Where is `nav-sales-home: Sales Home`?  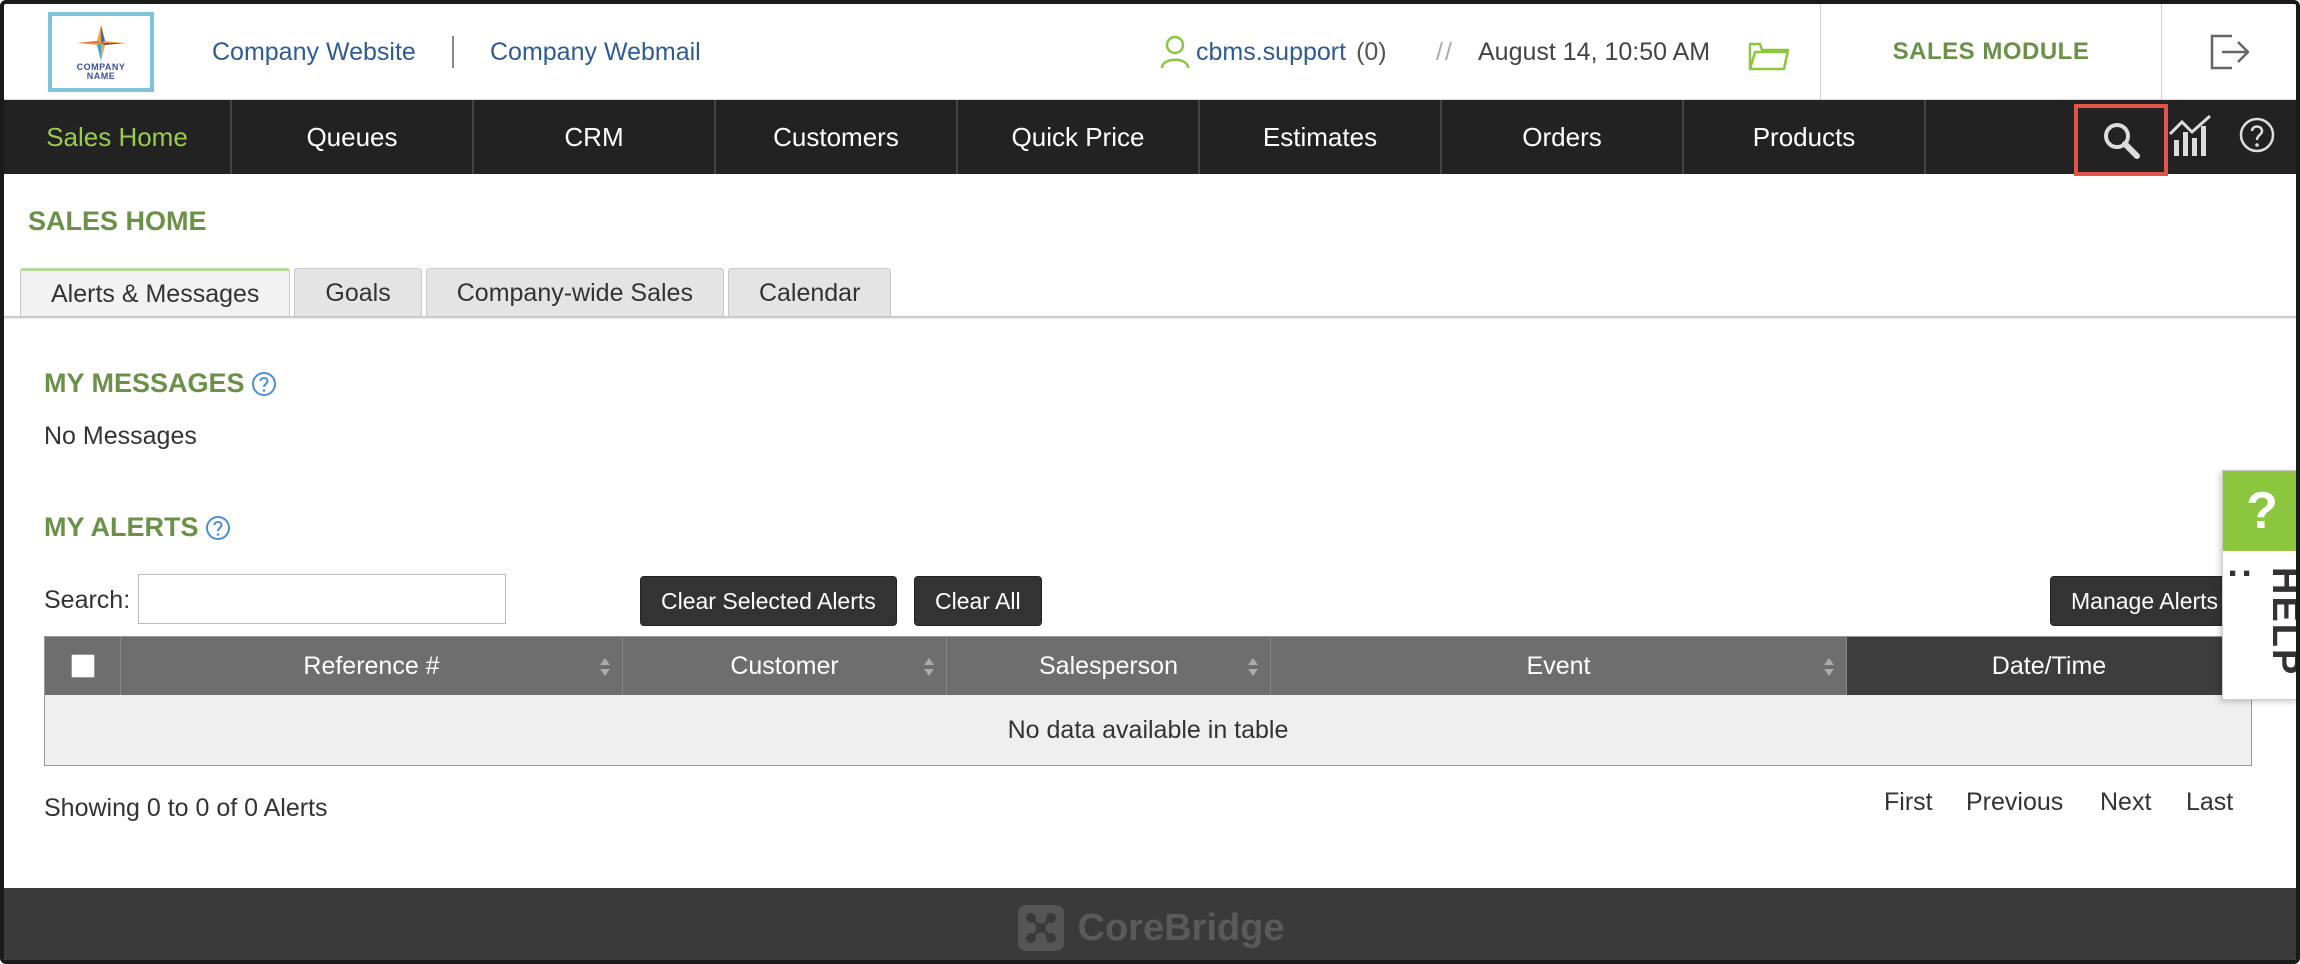
nav-sales-home: Sales Home is located at coordinates (118, 137).